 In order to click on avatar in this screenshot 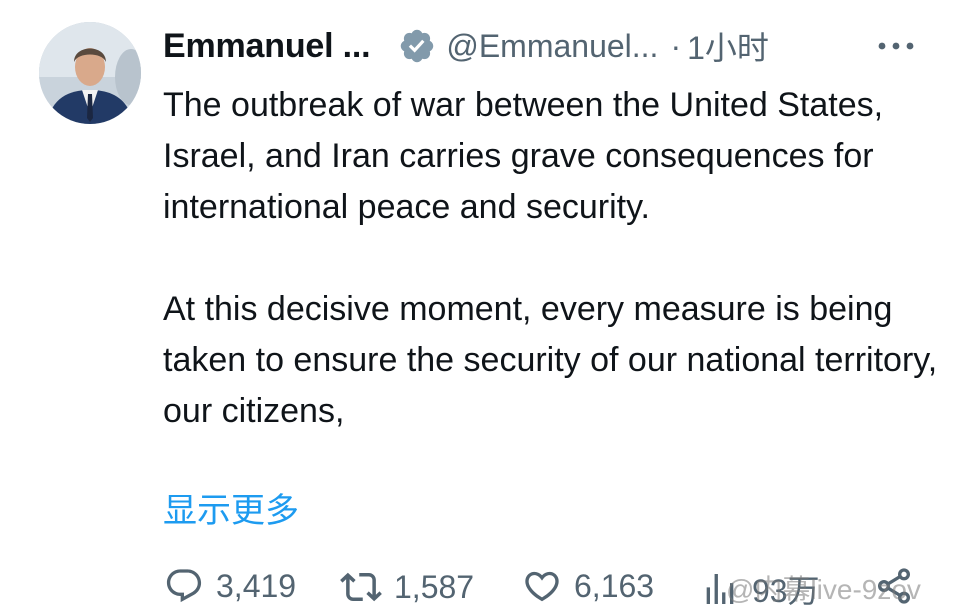, I will do `click(90, 73)`.